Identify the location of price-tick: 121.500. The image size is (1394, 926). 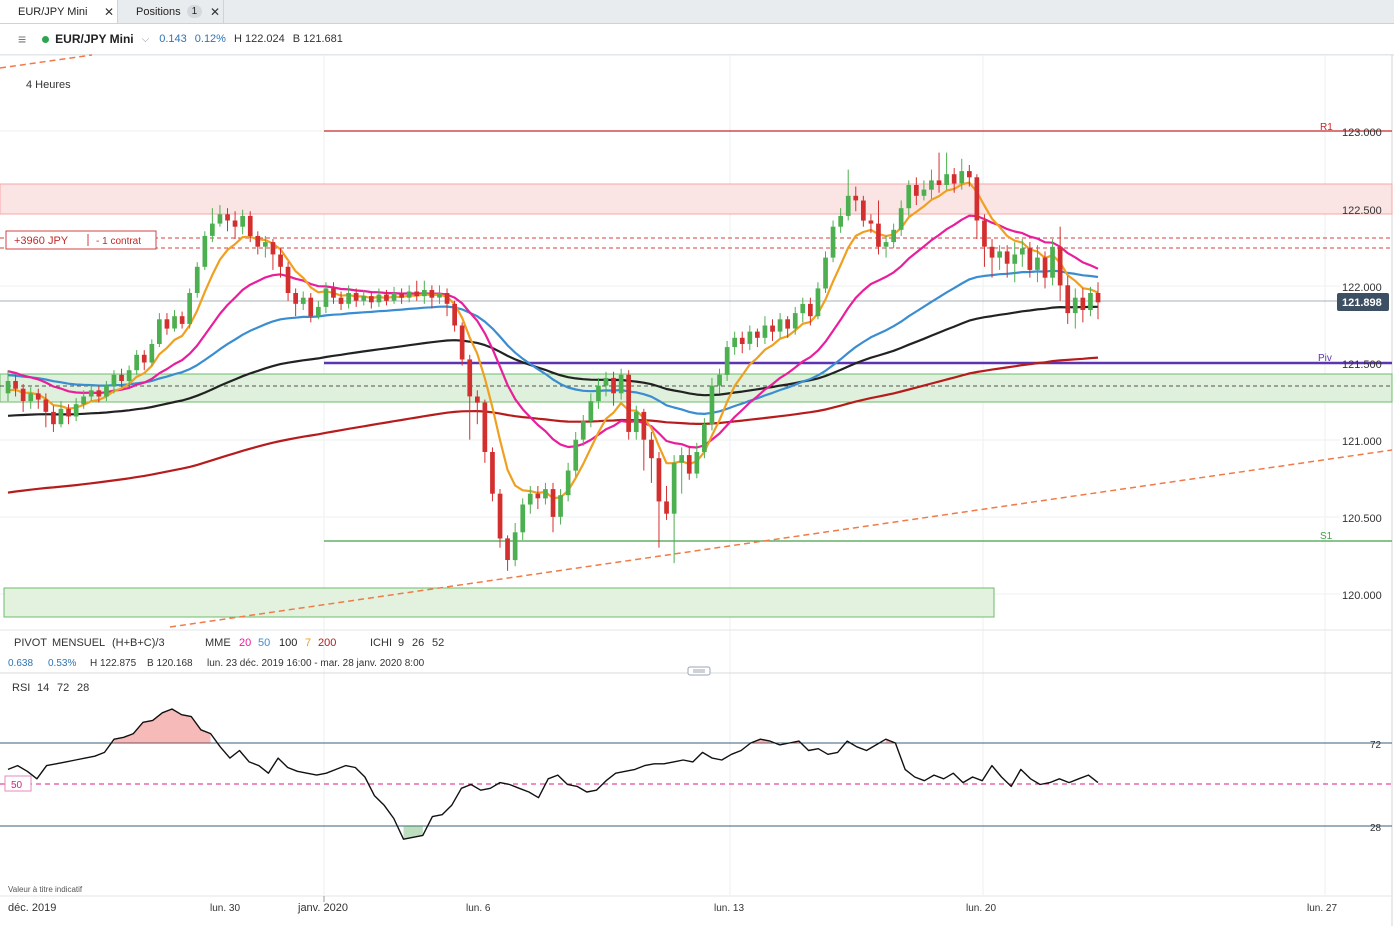
(1362, 365).